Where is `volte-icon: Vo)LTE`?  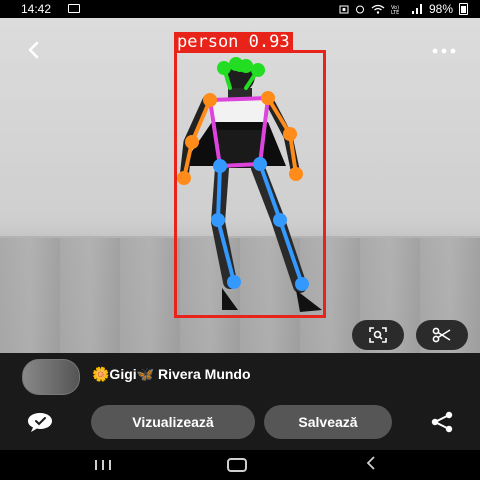 volte-icon: Vo)LTE is located at coordinates (395, 9).